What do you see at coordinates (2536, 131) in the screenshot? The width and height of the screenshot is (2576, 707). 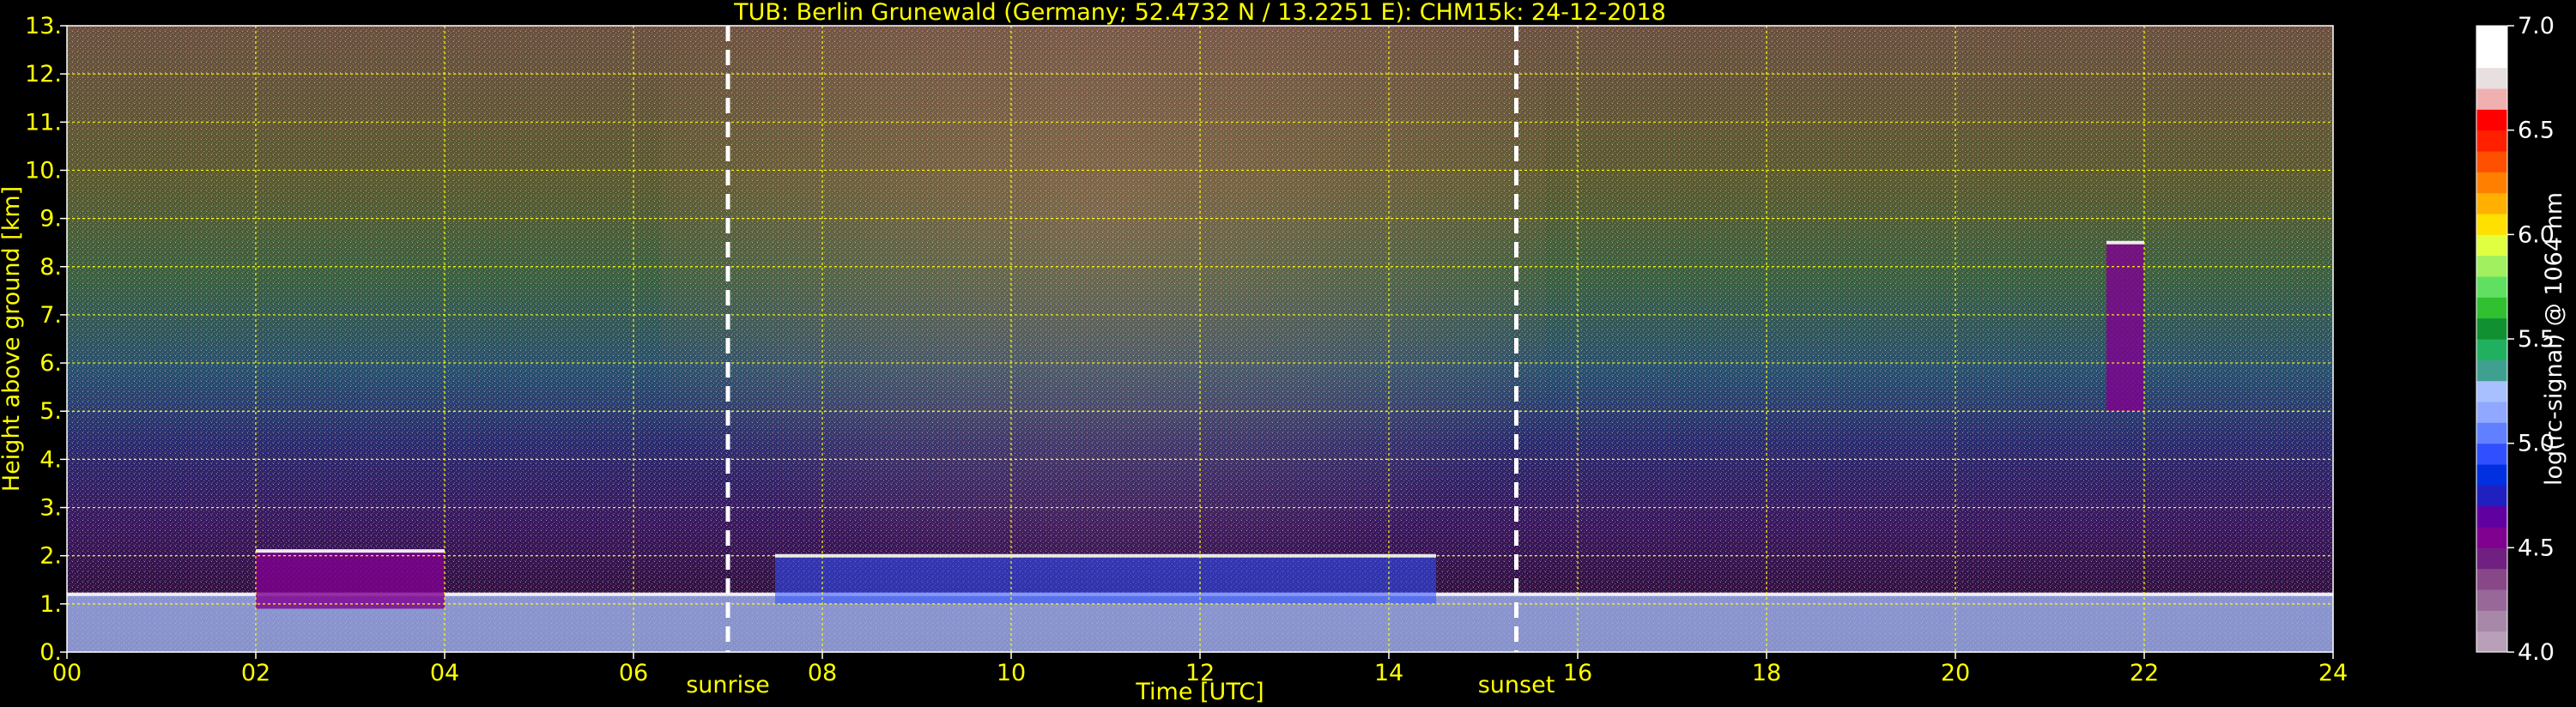 I see `colorbar-tick-label: 6.5` at bounding box center [2536, 131].